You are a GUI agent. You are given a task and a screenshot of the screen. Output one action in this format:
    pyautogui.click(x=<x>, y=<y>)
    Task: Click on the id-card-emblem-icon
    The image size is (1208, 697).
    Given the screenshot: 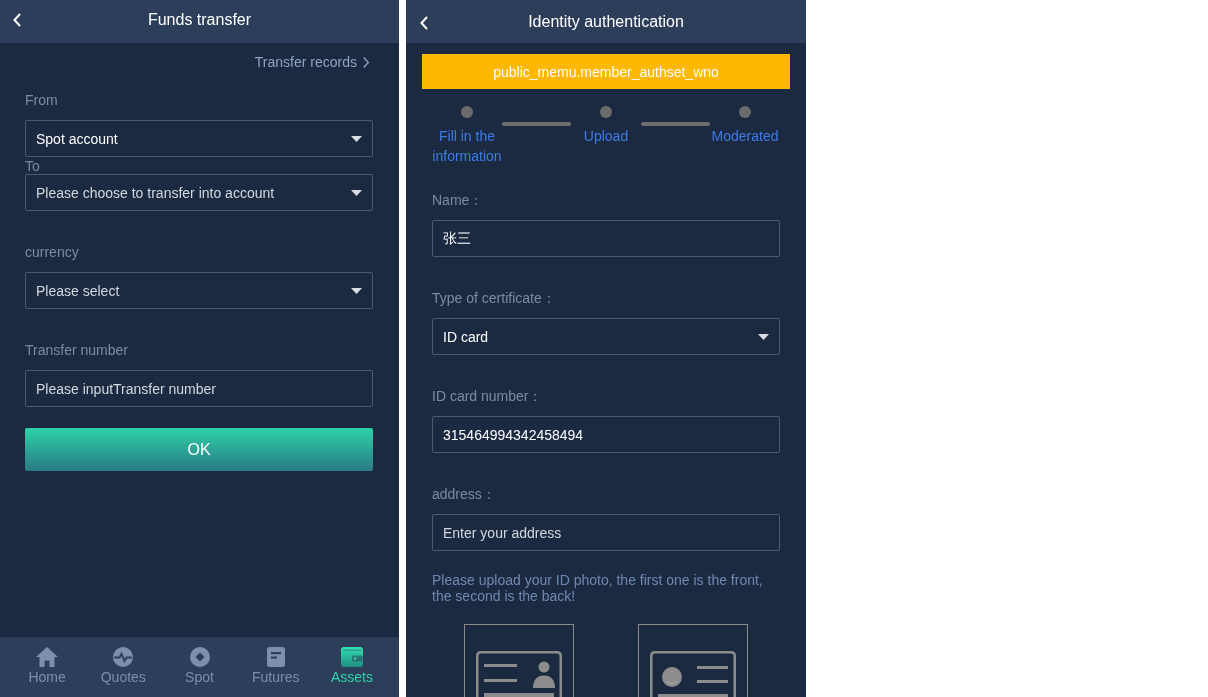 What is the action you would take?
    pyautogui.click(x=693, y=674)
    